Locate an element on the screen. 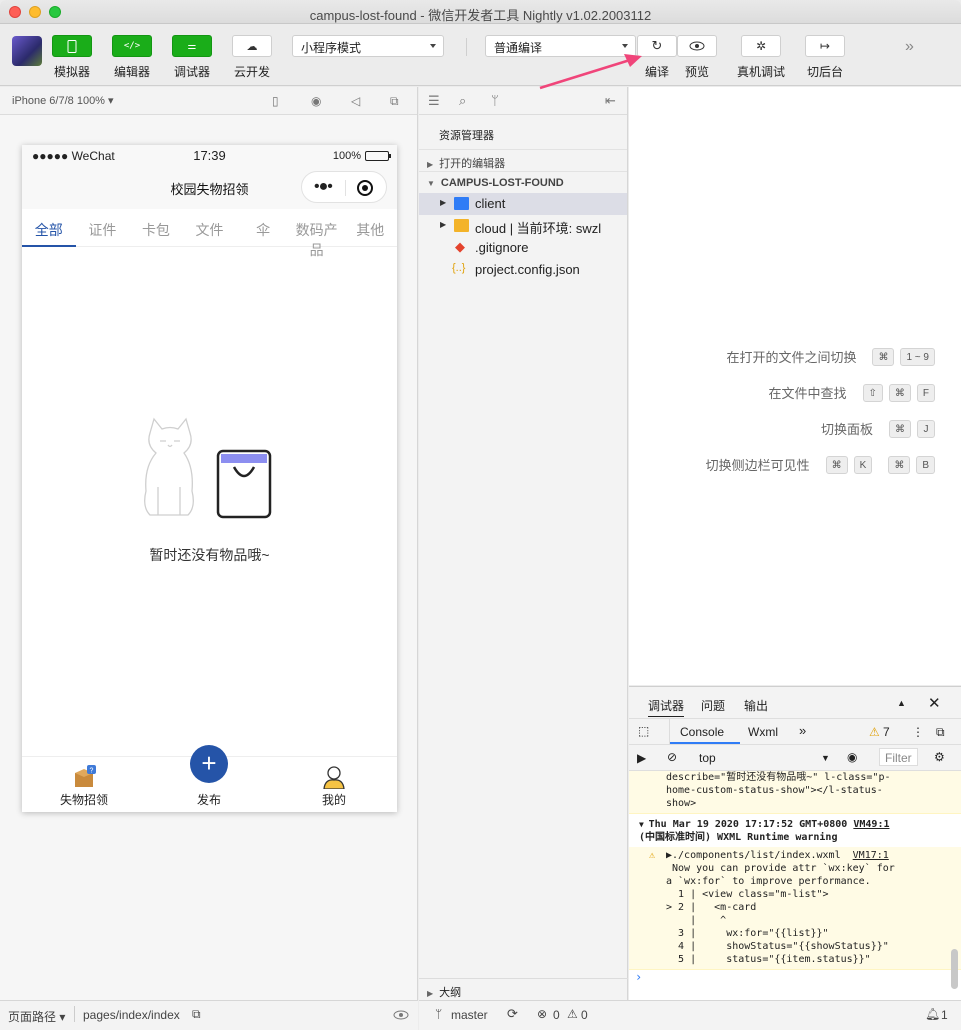 This screenshot has height=1030, width=961. git-icon: ◆ is located at coordinates (460, 246).